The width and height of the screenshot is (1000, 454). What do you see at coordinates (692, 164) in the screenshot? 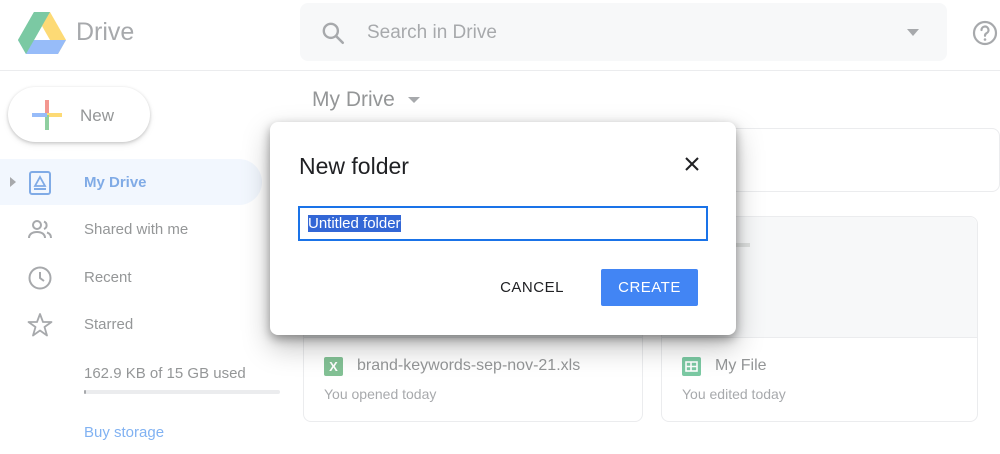
I see `close-icon` at bounding box center [692, 164].